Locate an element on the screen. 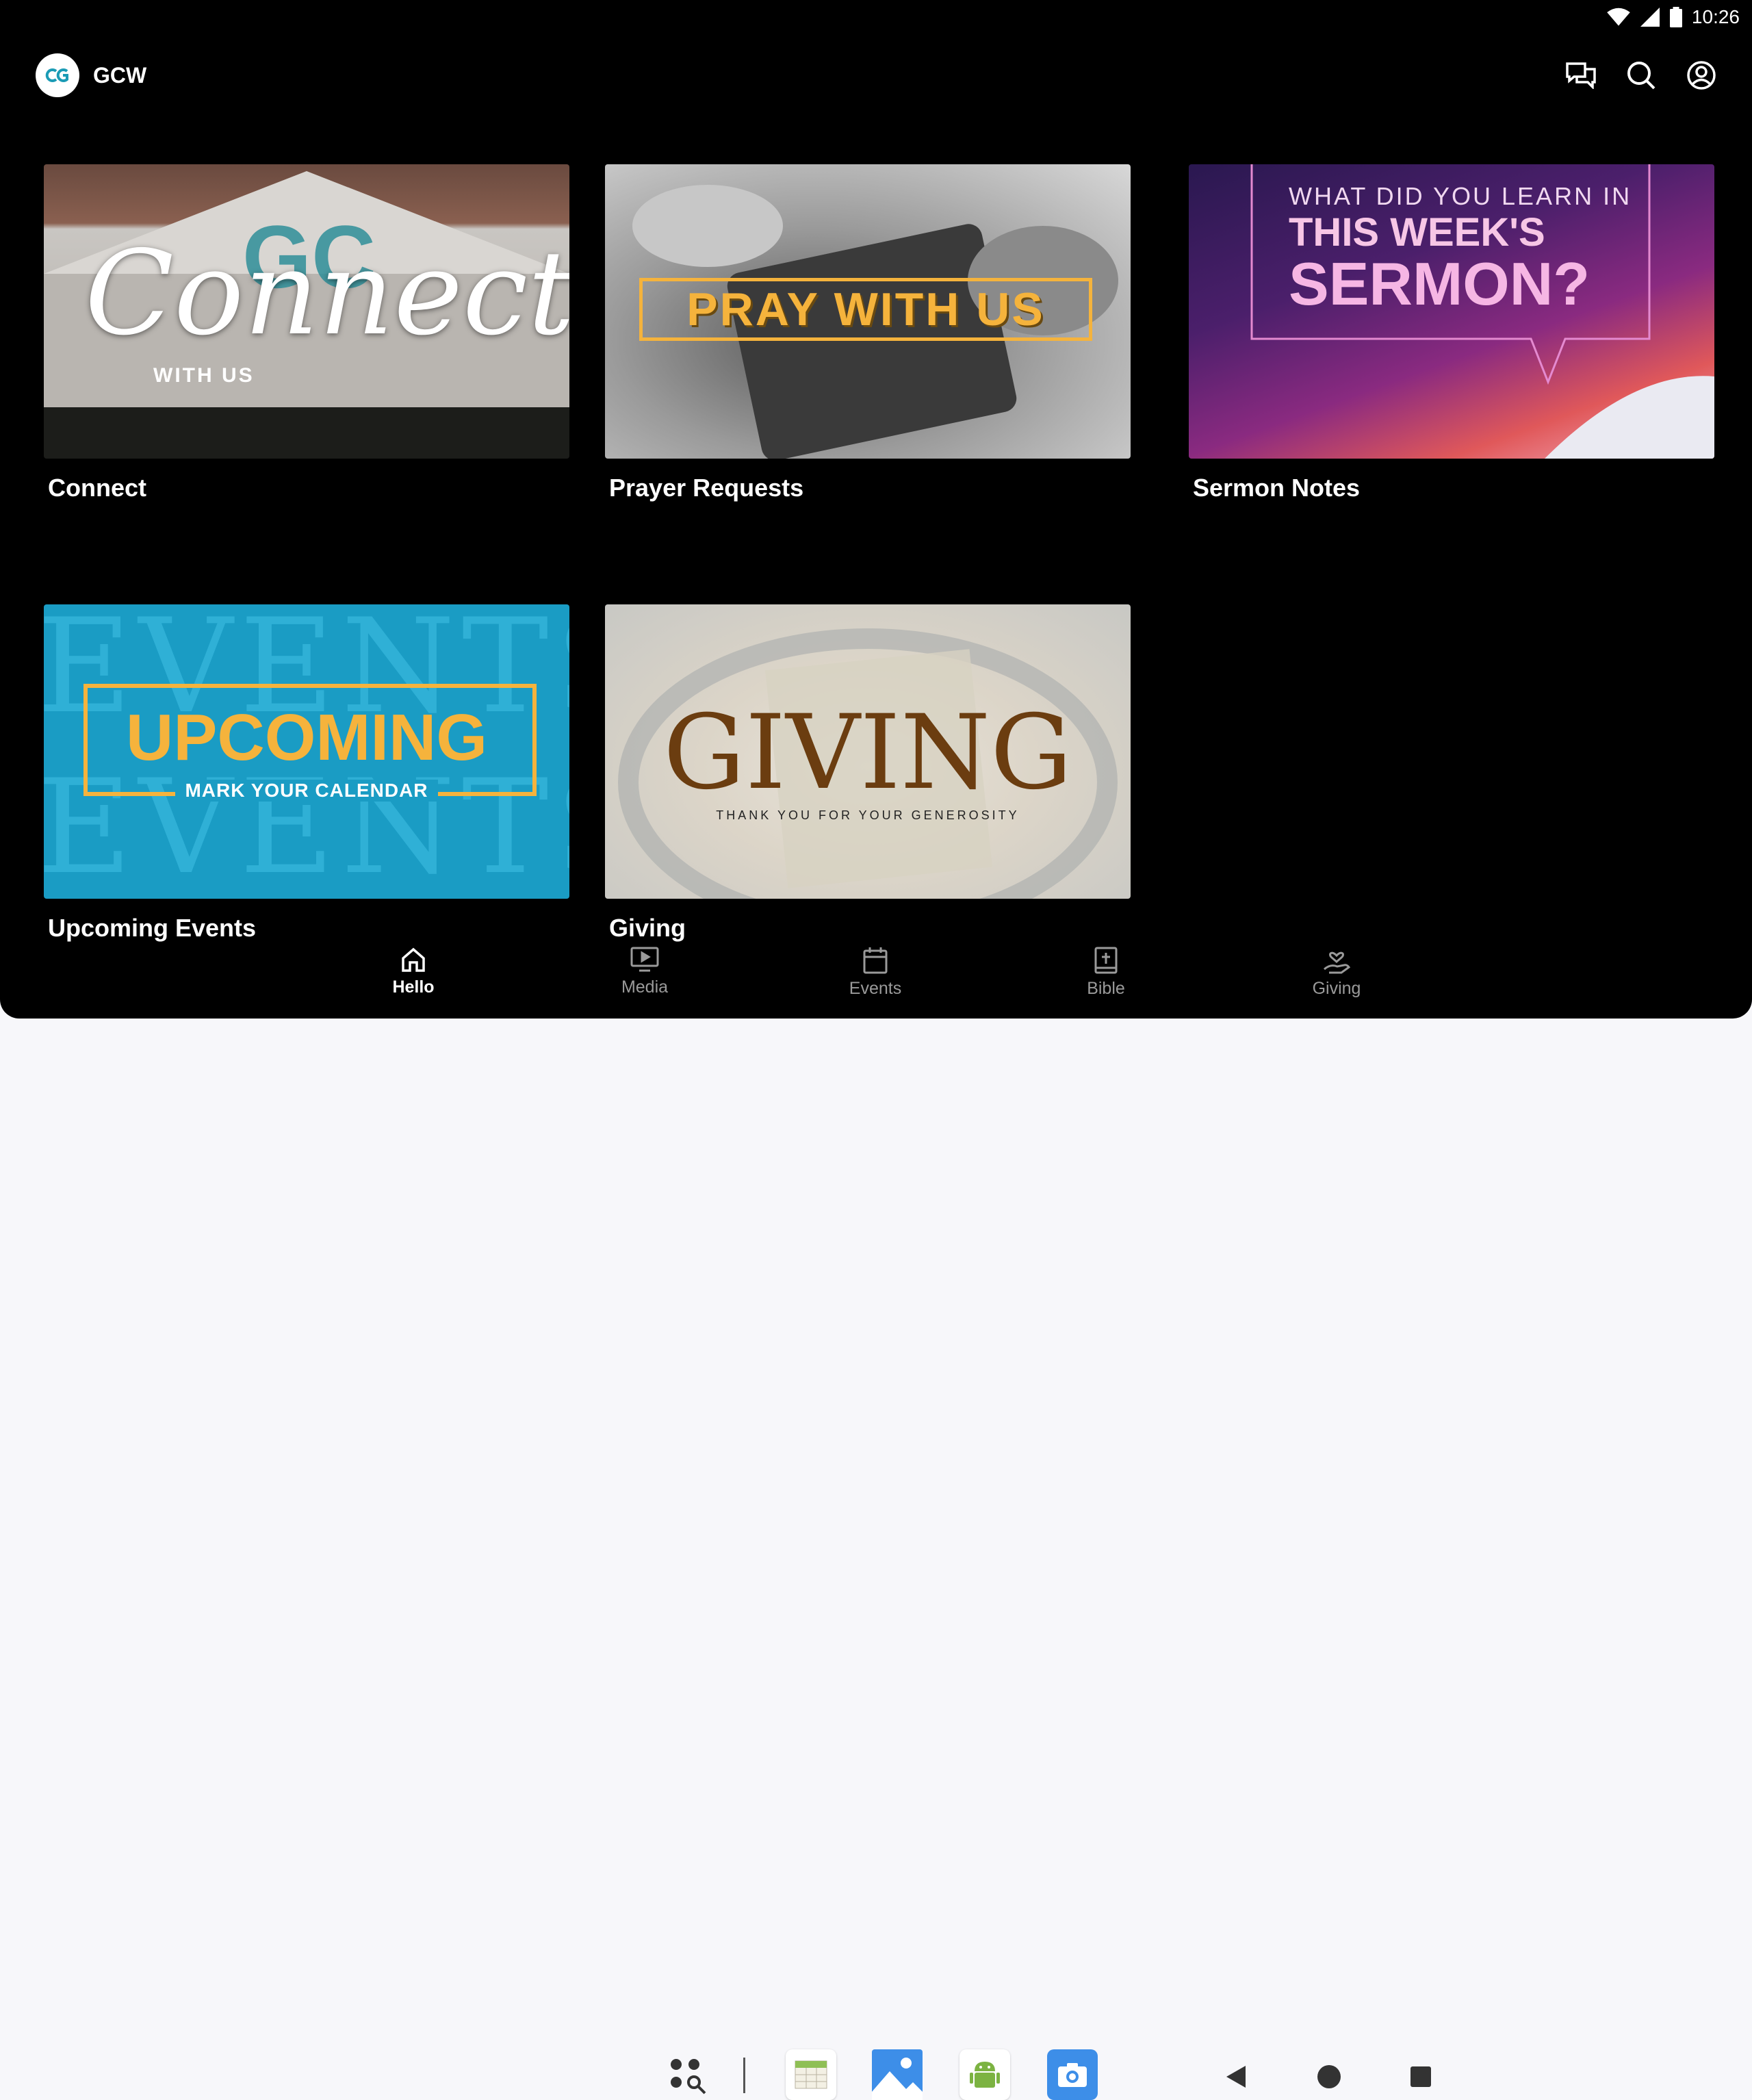 Image resolution: width=1752 pixels, height=2100 pixels. nav-label: Media is located at coordinates (645, 987).